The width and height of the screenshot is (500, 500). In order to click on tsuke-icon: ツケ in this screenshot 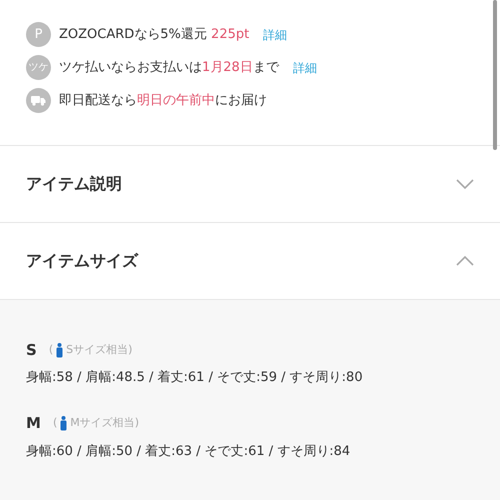, I will do `click(38, 67)`.